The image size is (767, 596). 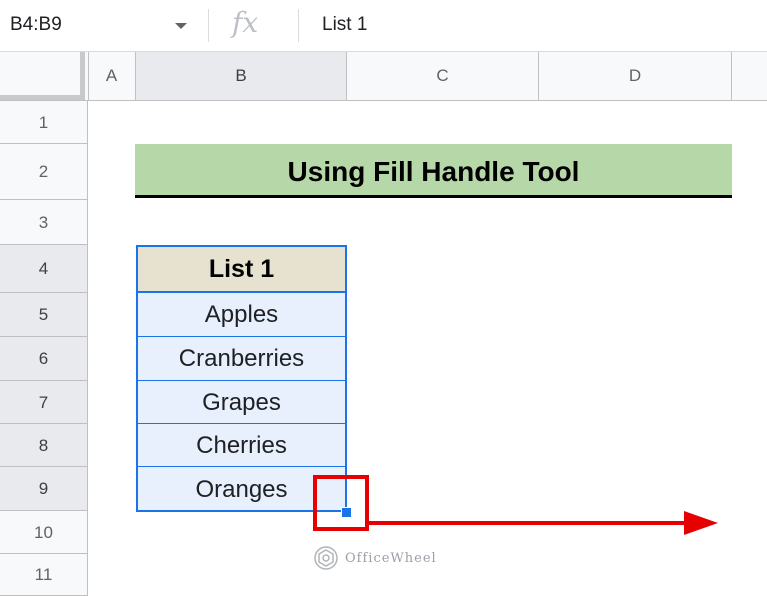 I want to click on row-header-3: 3, so click(x=44, y=222).